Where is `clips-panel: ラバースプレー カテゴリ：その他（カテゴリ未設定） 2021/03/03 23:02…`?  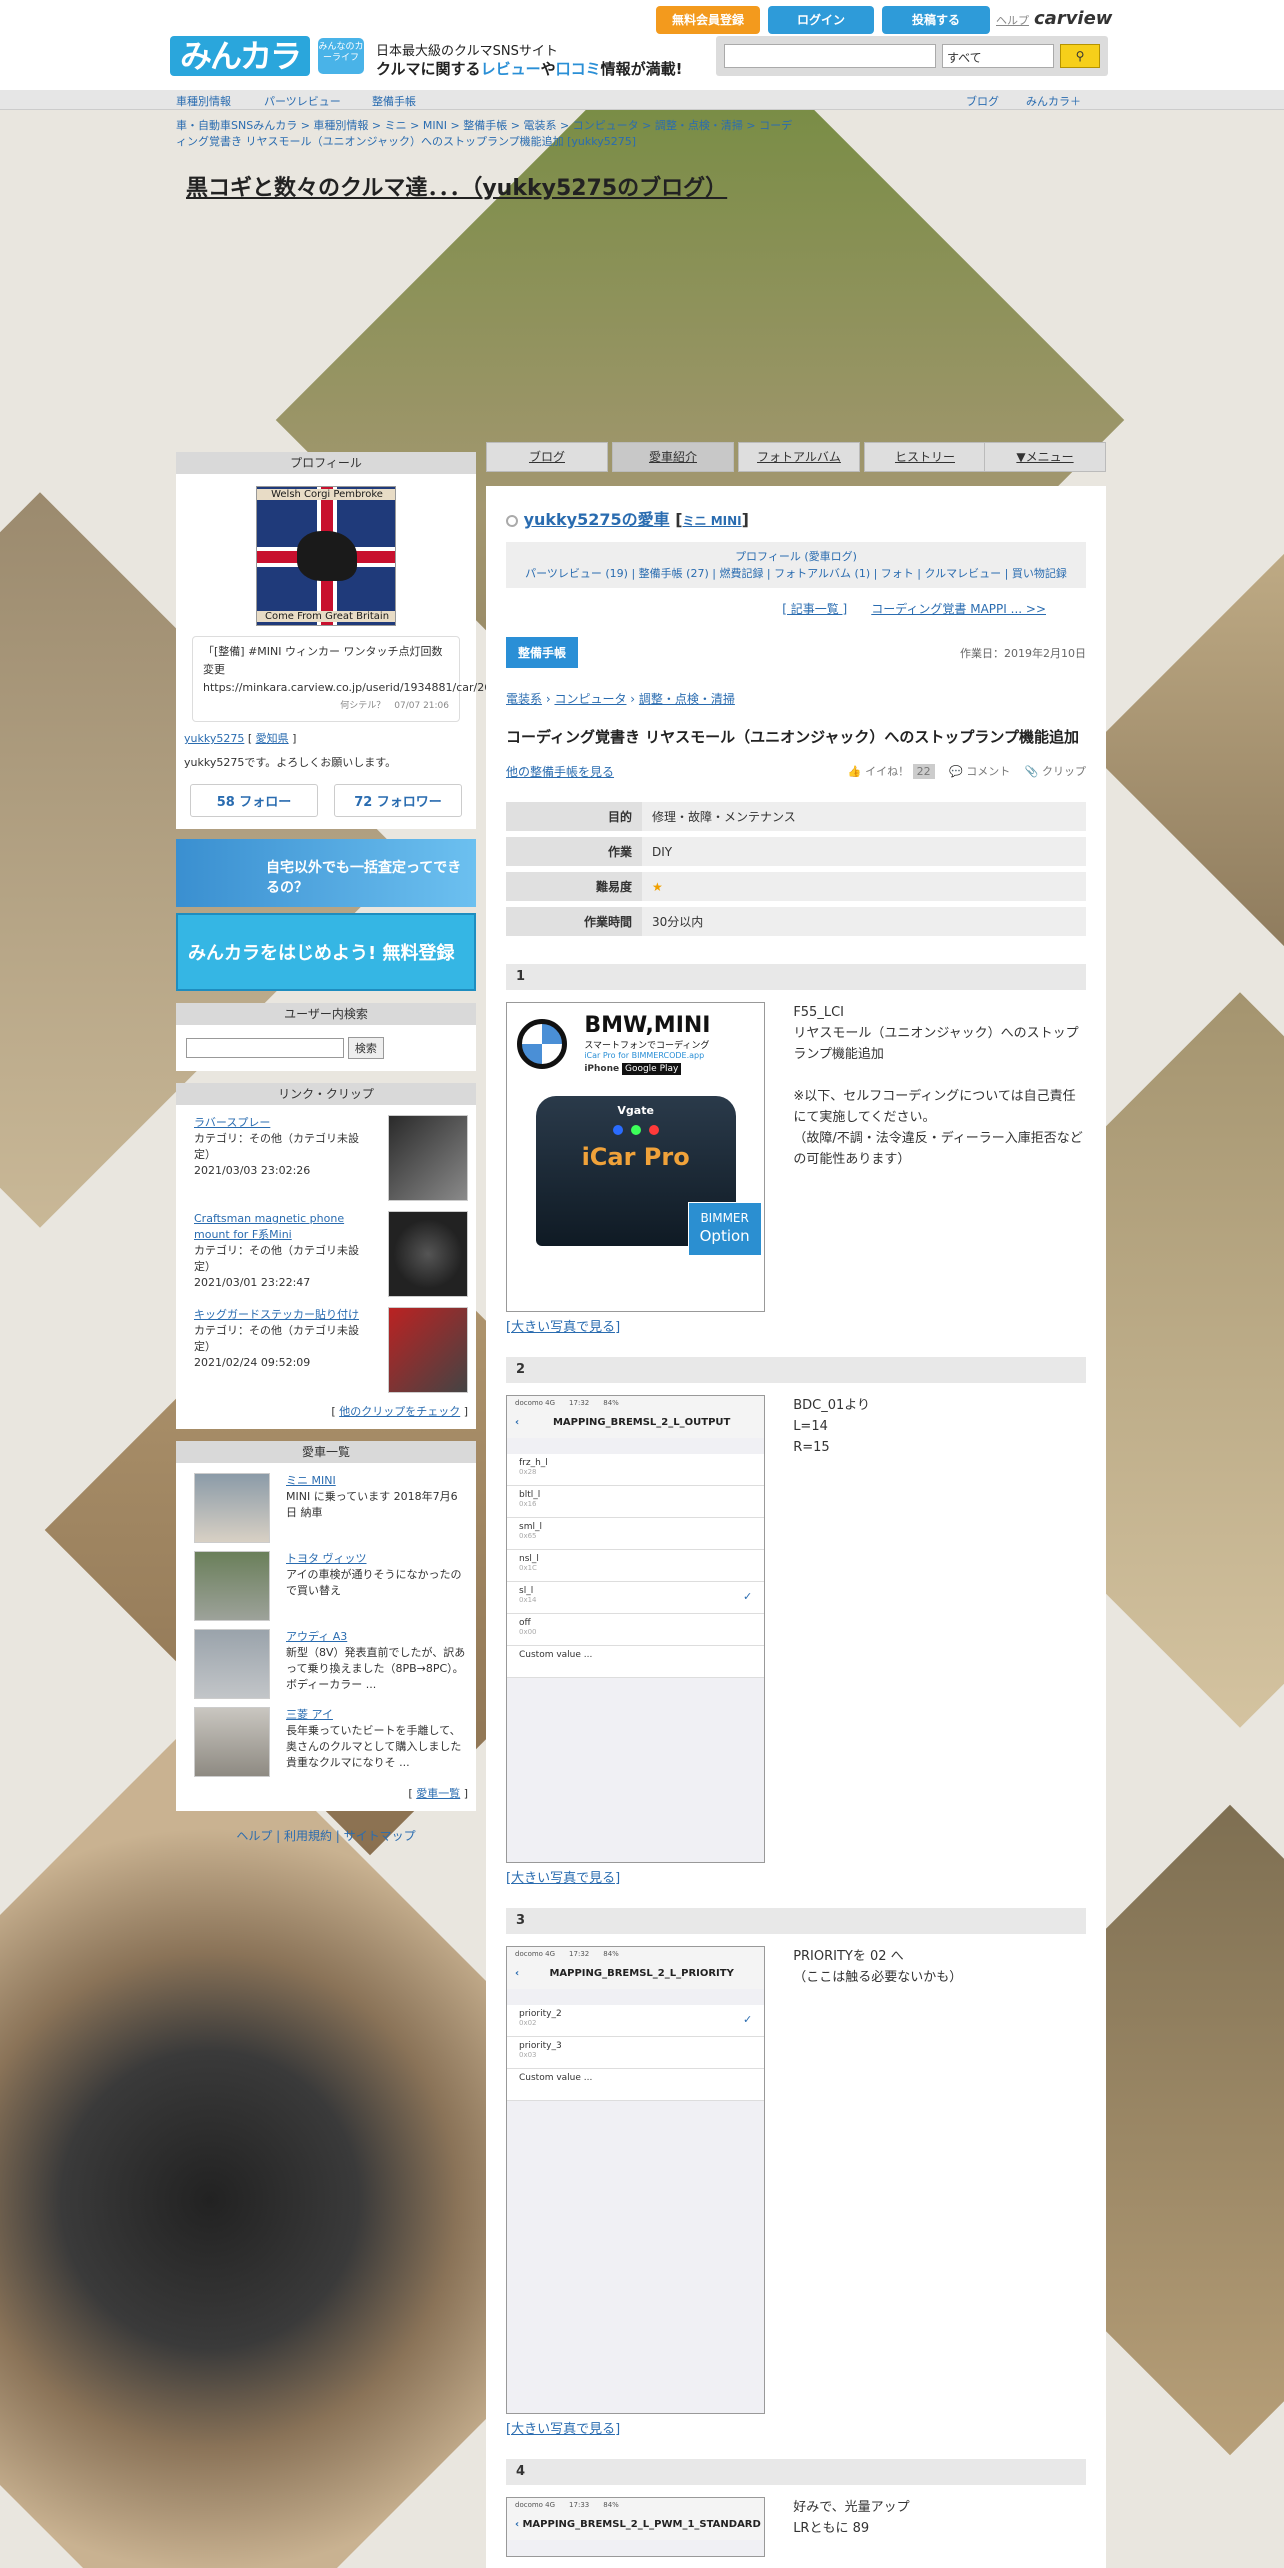
clips-panel: ラバースプレー カテゴリ：その他（カテゴリ未設定） 2021/03/03 23:02… is located at coordinates (326, 1267).